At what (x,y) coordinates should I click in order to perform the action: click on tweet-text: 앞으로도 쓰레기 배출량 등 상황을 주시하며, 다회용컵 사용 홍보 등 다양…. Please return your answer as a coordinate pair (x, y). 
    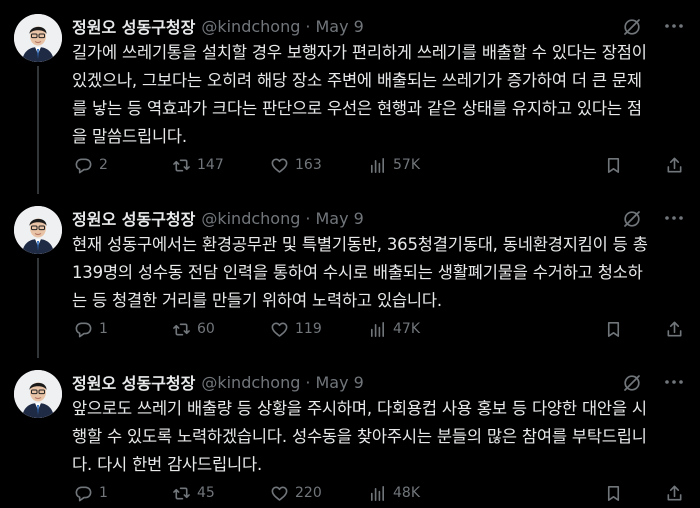
    Looking at the image, I should click on (359, 436).